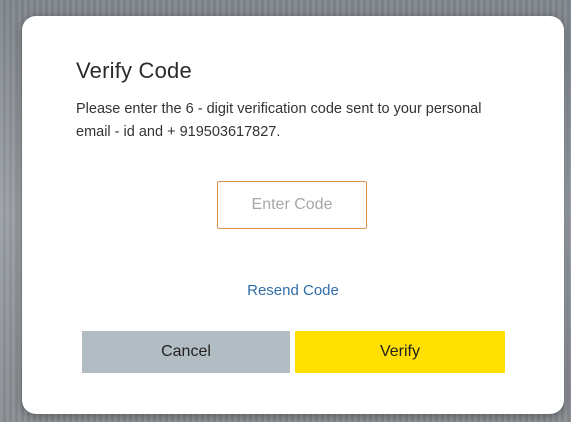 The width and height of the screenshot is (571, 422). Describe the element at coordinates (186, 352) in the screenshot. I see `cancel-button: Cancel` at that location.